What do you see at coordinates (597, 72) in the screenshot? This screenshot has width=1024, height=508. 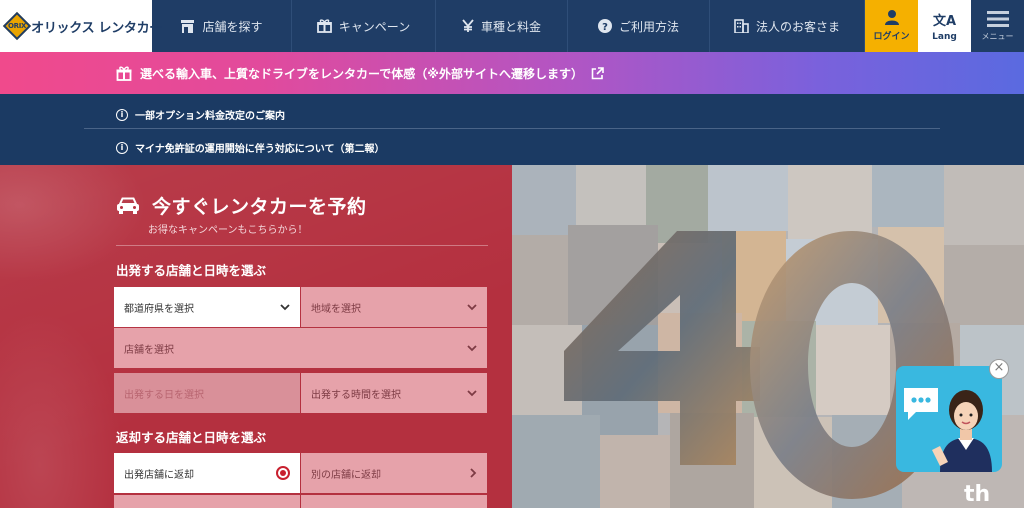 I see `external-link-icon` at bounding box center [597, 72].